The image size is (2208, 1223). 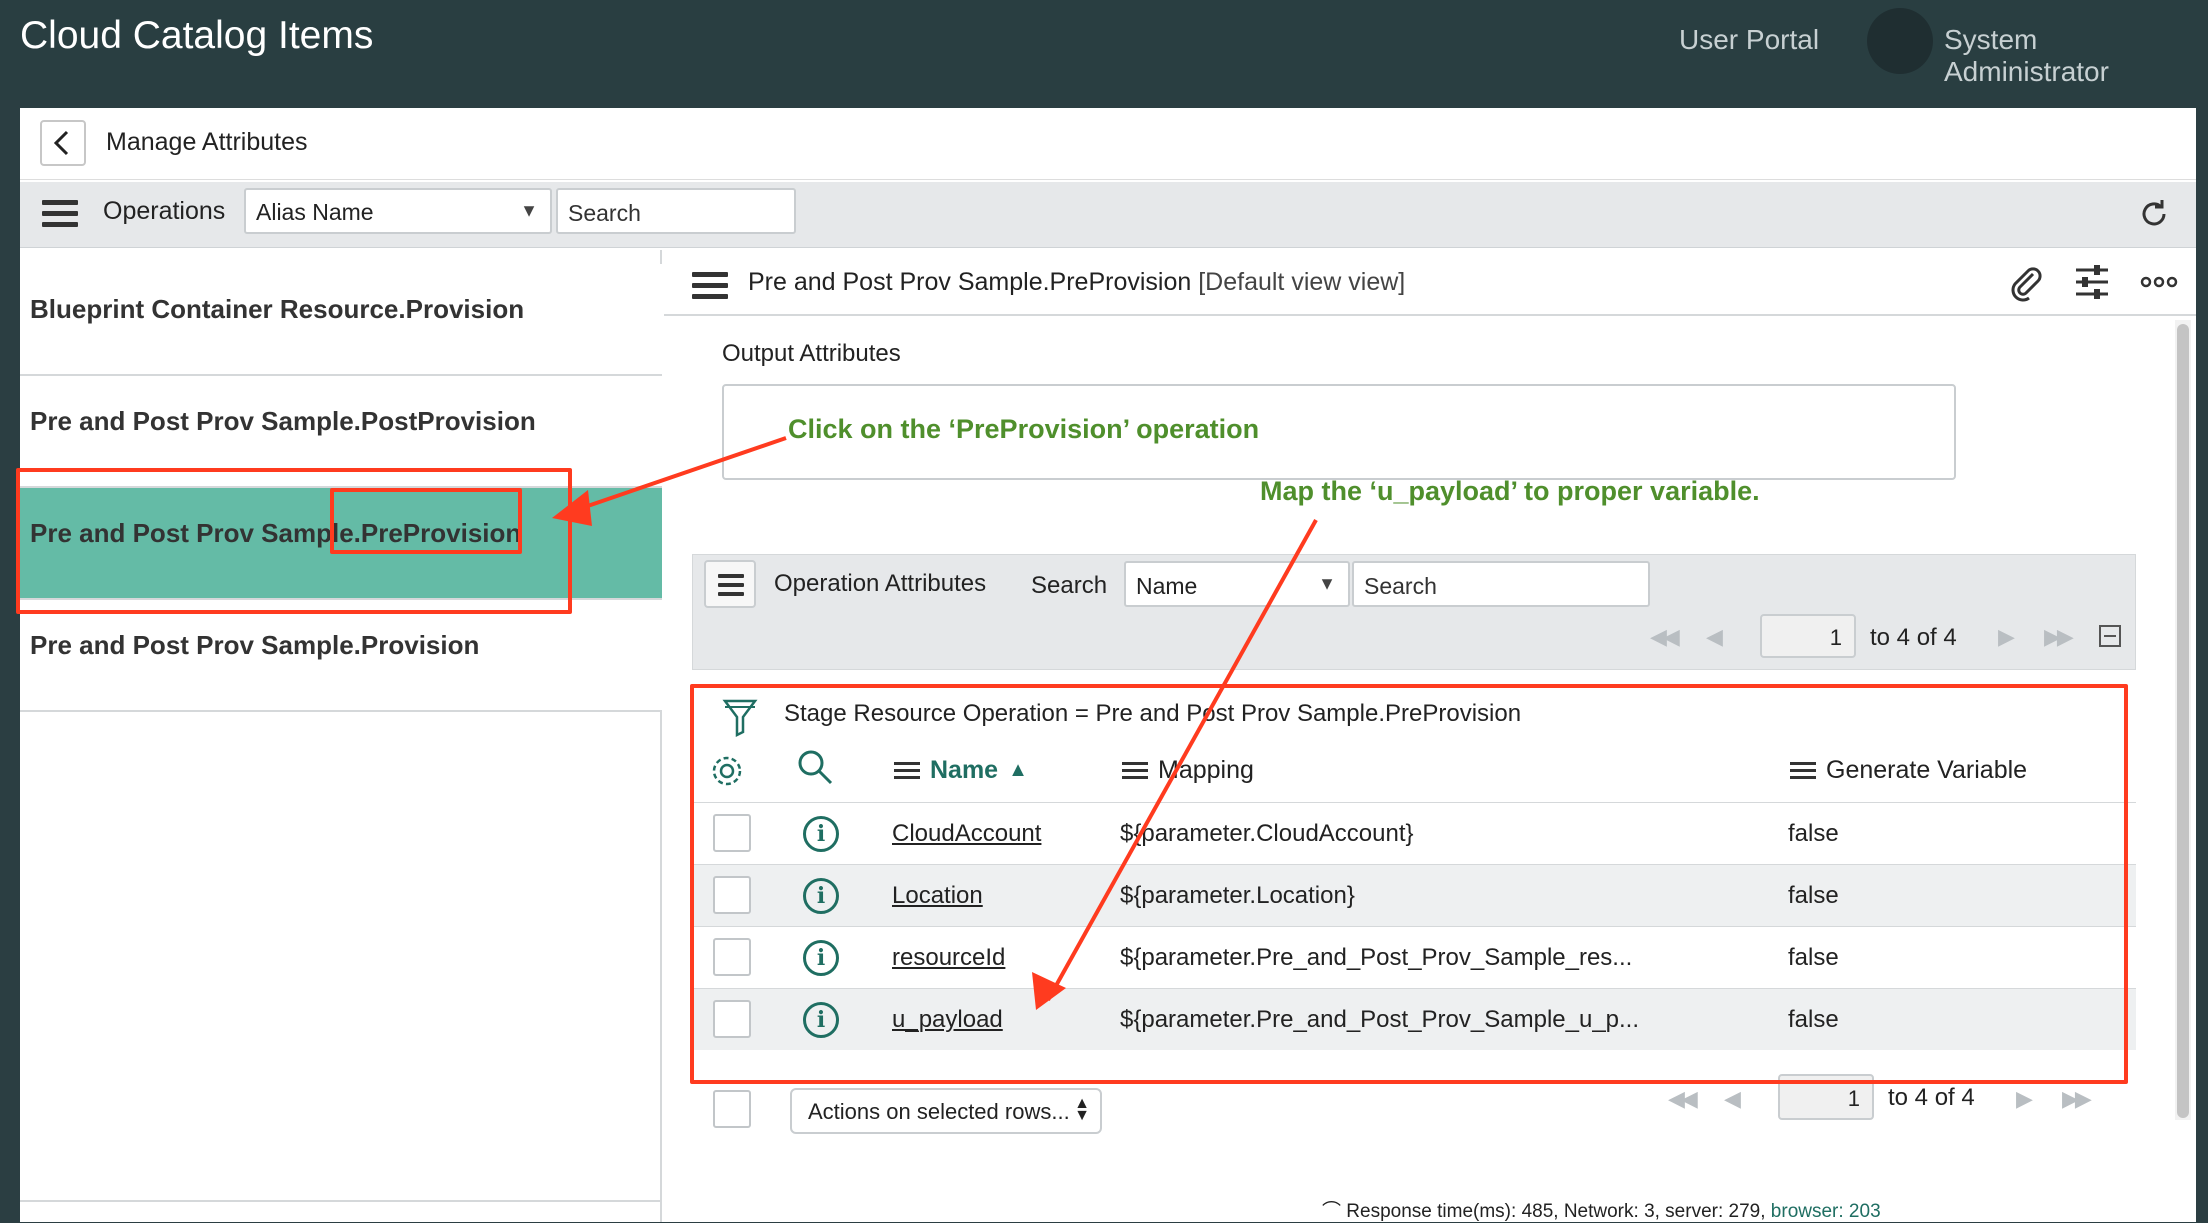 I want to click on annotation-click-note: Click on the ‘PreProvision’ operation, so click(x=1024, y=429).